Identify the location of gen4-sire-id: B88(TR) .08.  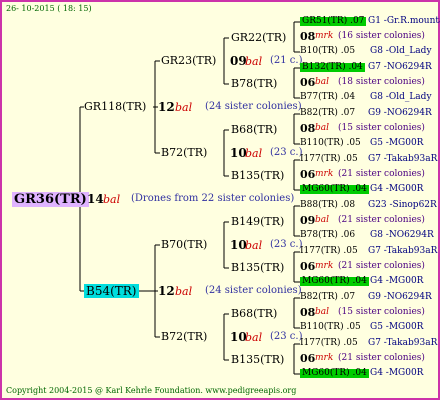
(327, 205).